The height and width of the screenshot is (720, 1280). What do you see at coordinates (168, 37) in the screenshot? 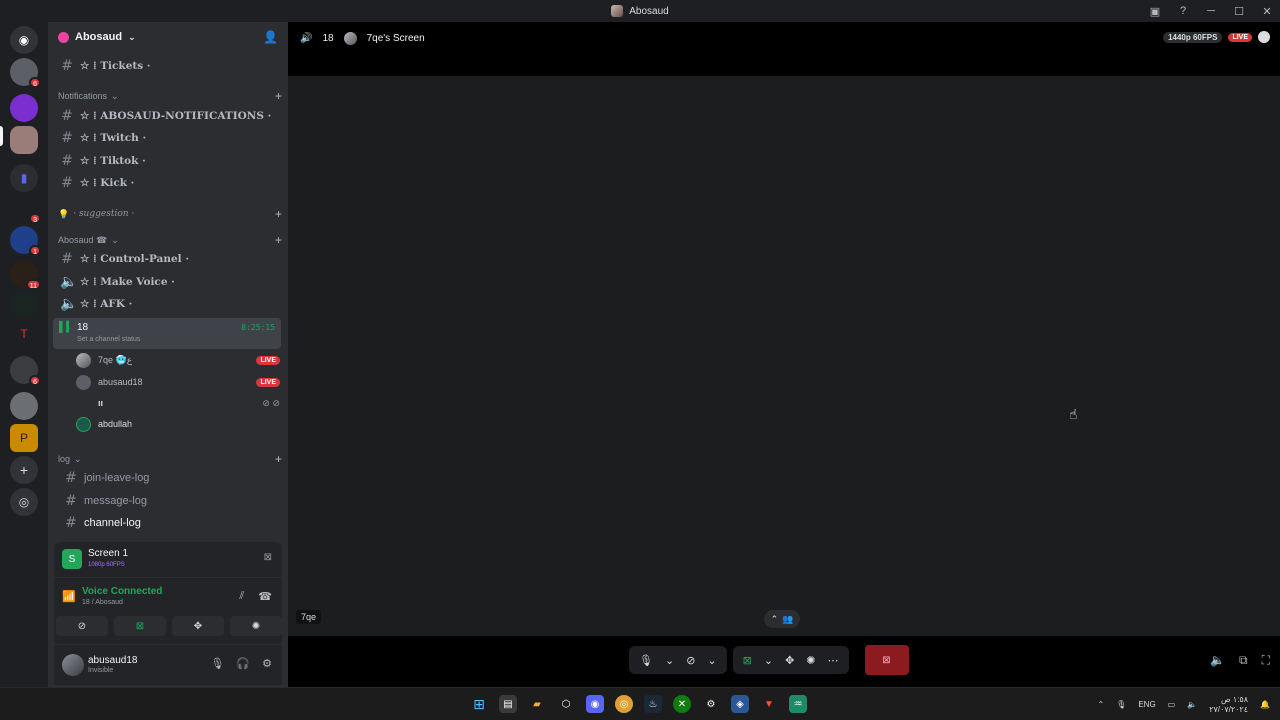
I see `guild-header: Abosaud ⌄ 👤` at bounding box center [168, 37].